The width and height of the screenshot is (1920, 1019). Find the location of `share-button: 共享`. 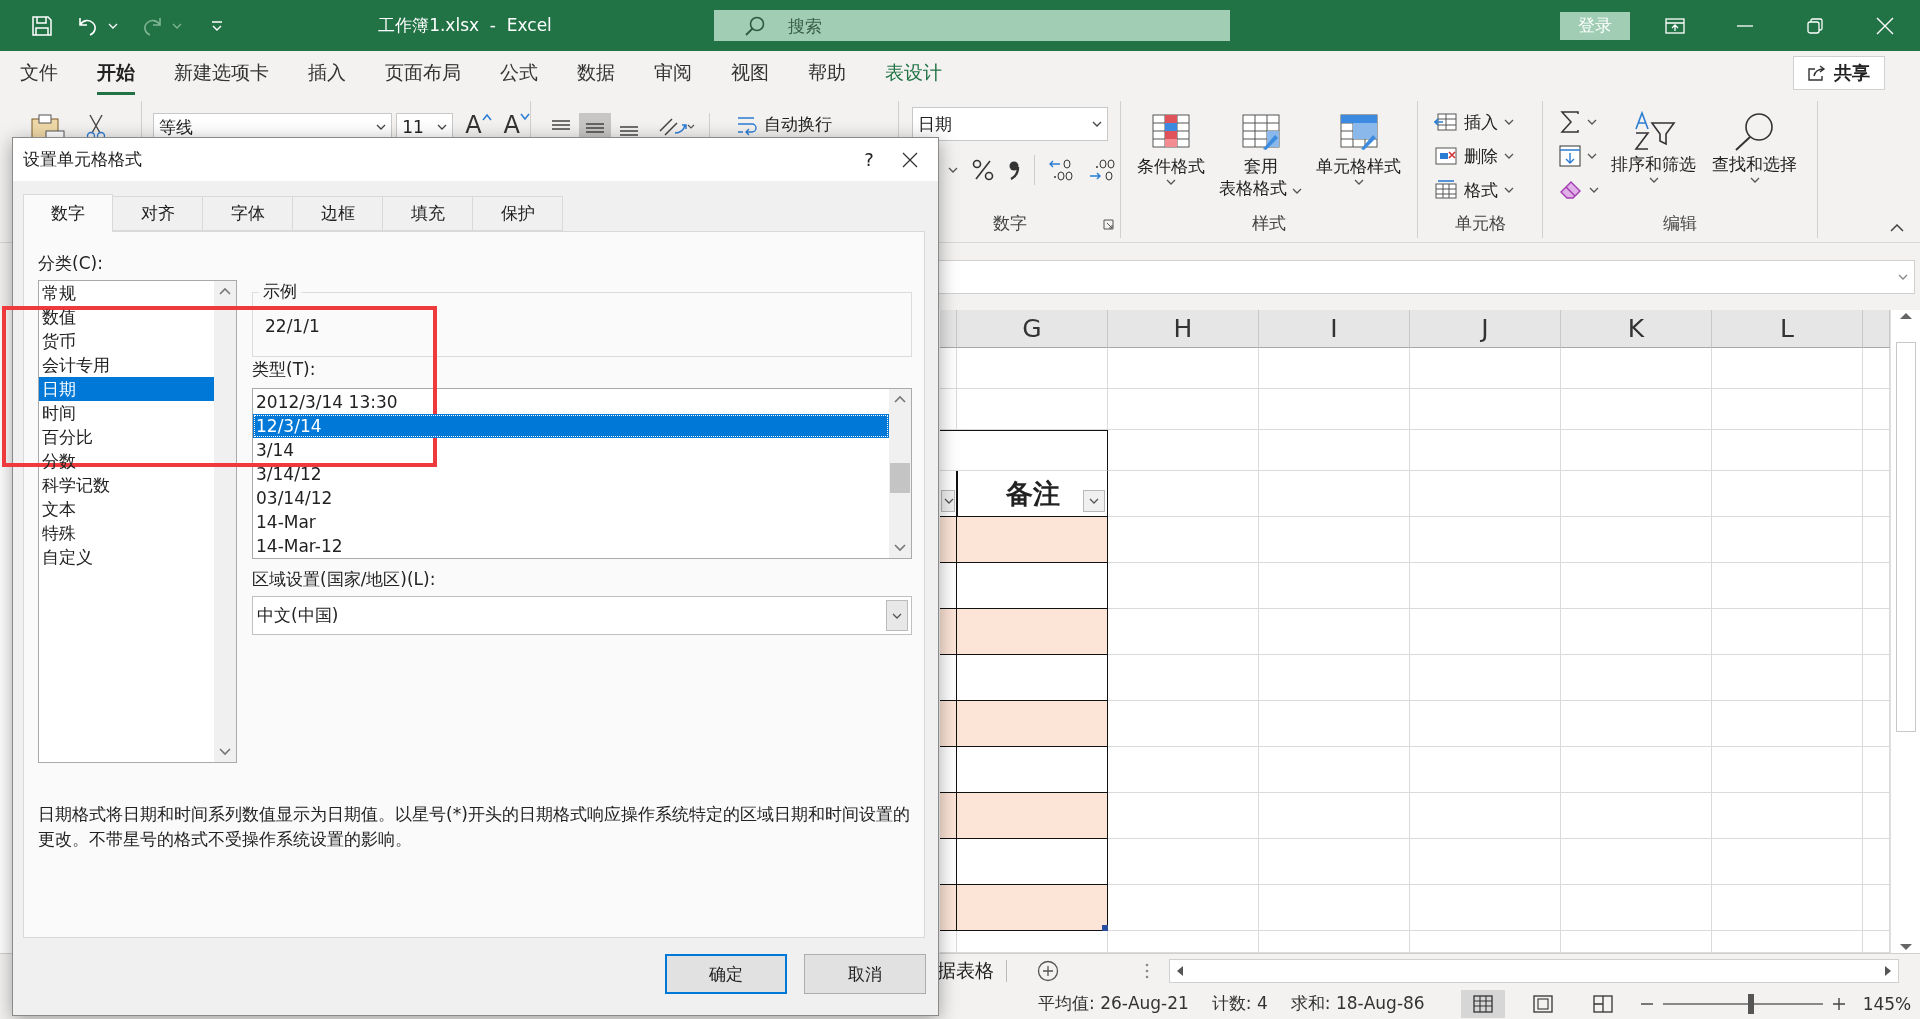

share-button: 共享 is located at coordinates (1839, 73).